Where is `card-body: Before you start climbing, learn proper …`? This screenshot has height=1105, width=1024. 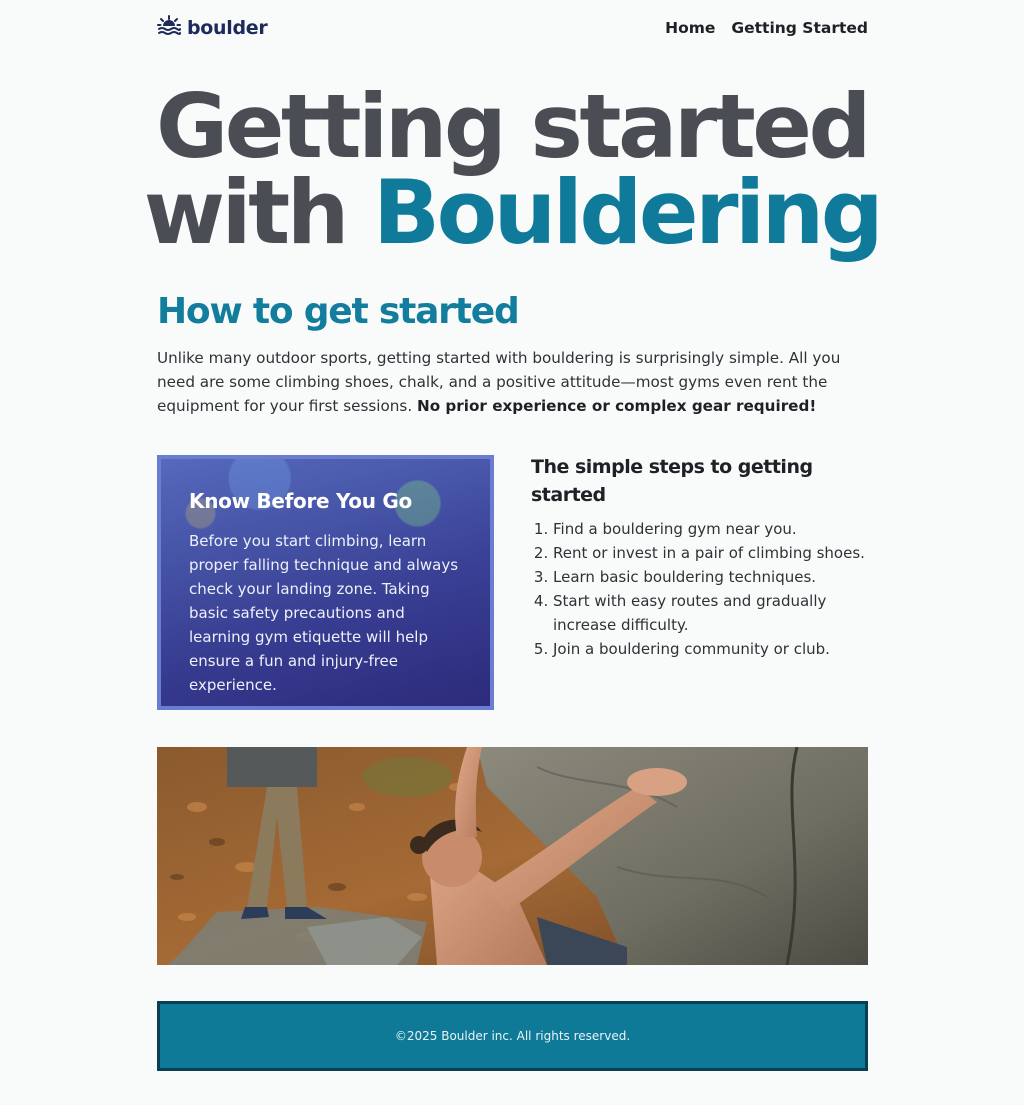
card-body: Before you start climbing, learn proper … is located at coordinates (324, 613).